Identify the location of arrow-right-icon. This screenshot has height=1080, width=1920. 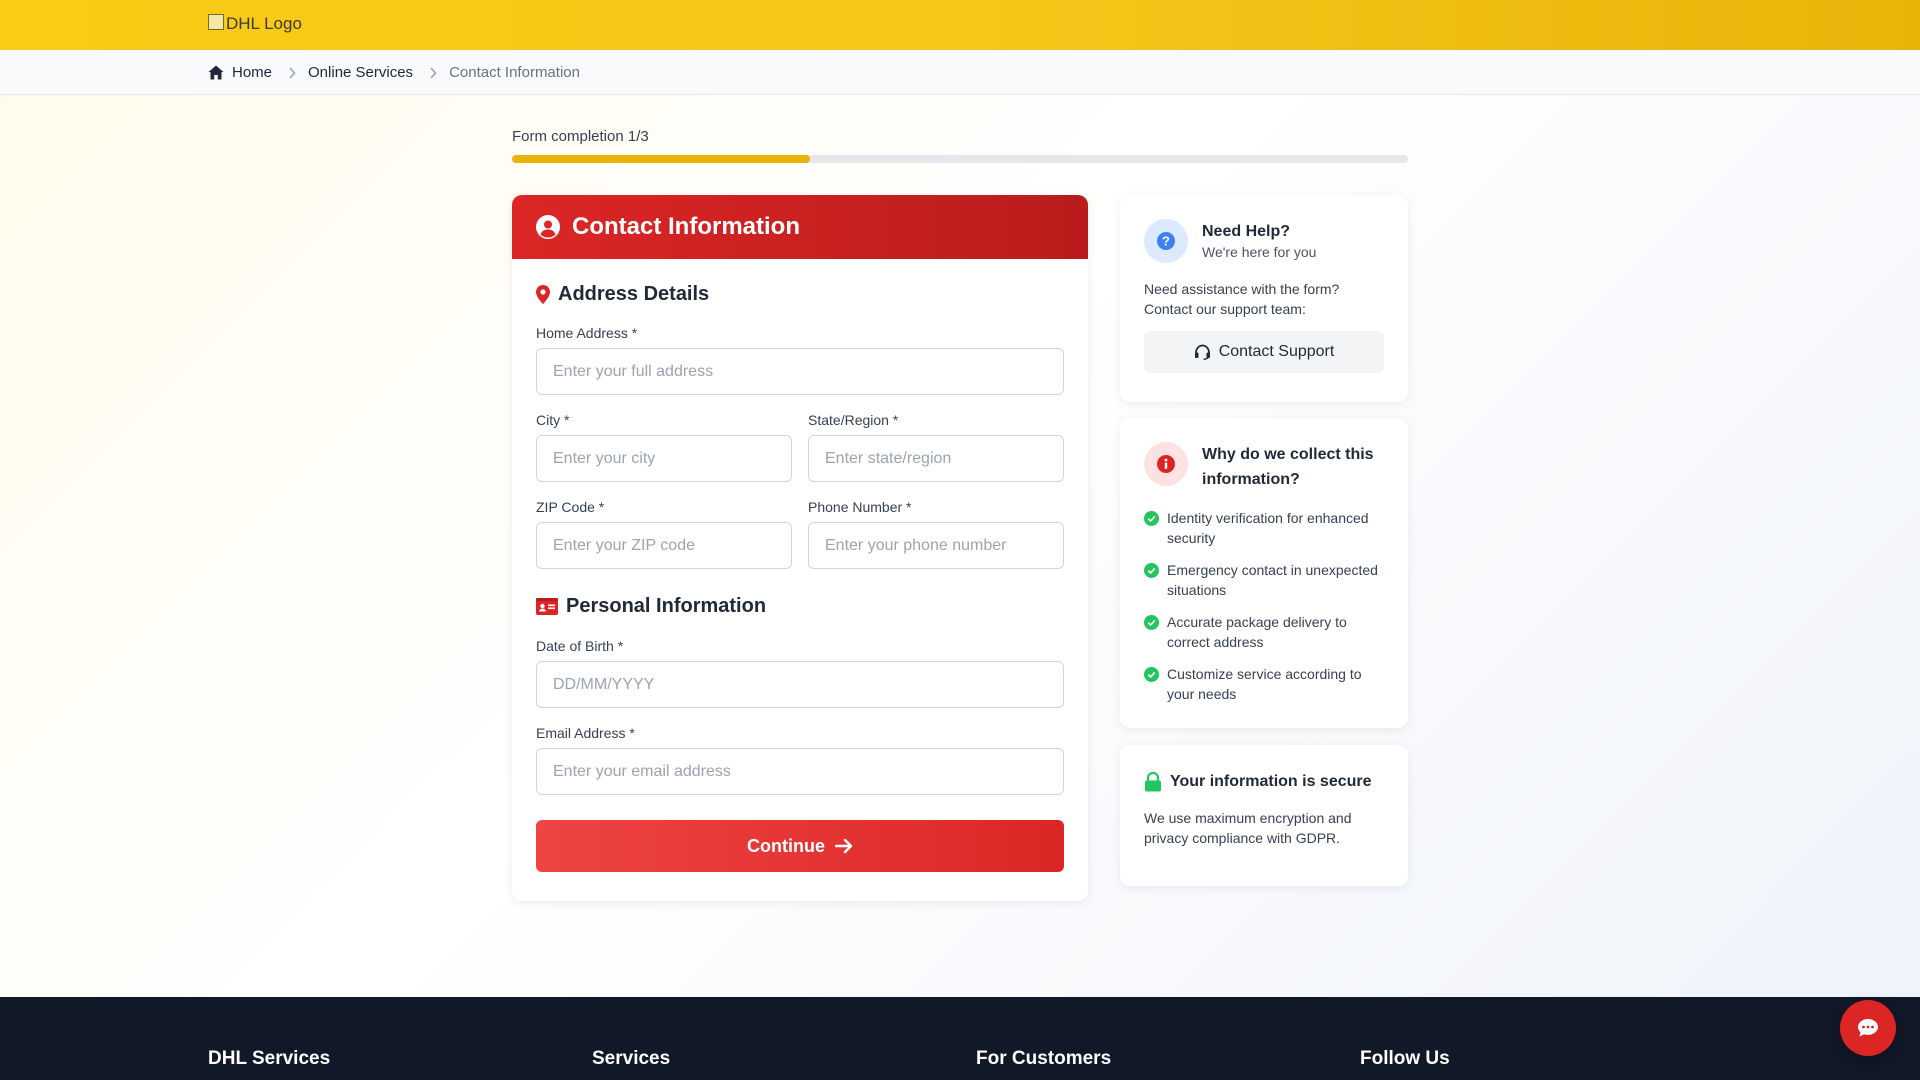
(844, 846).